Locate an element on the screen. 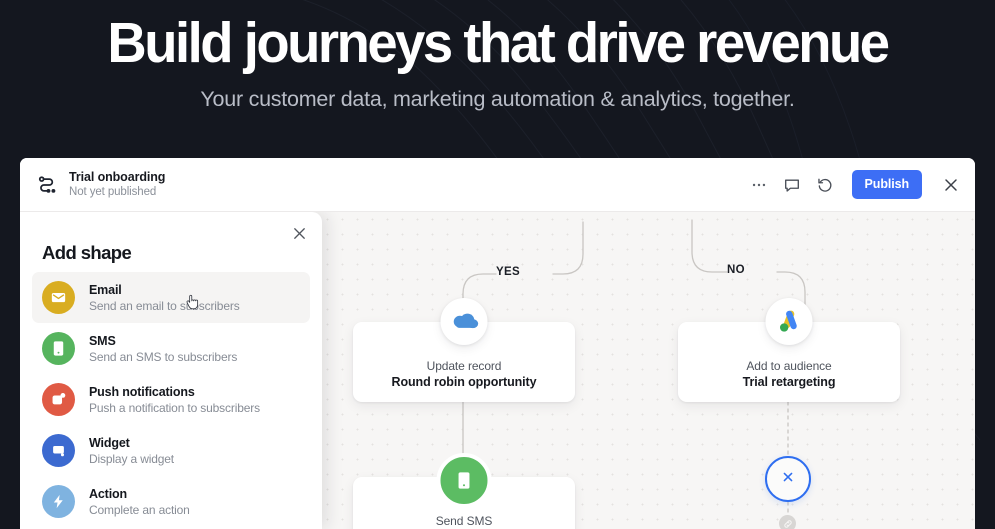 This screenshot has width=995, height=529. shape-text: Widget Display a widget is located at coordinates (131, 451).